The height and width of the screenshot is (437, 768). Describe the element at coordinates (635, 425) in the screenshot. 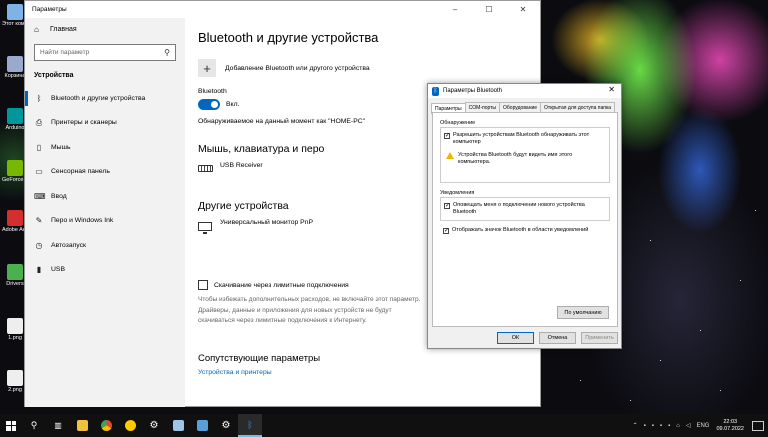

I see `tray-overflow-icon: ⌃` at that location.